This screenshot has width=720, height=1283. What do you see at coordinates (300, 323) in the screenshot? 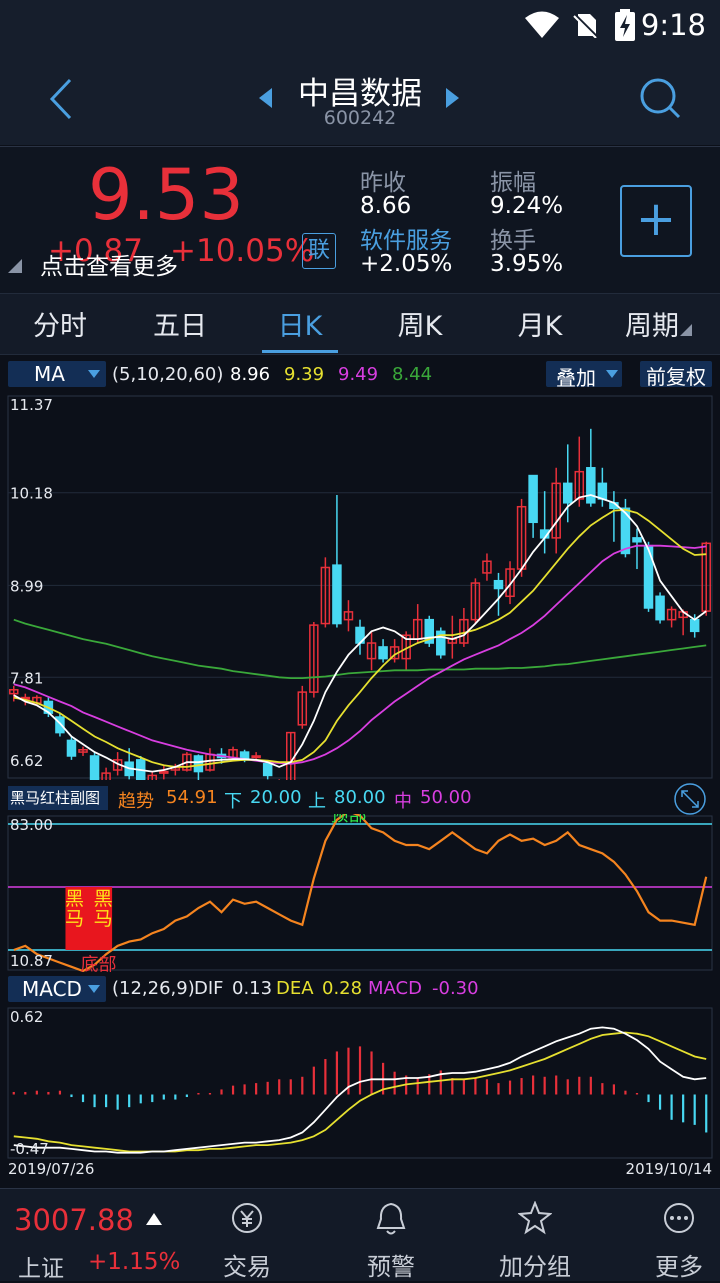
I see `tab-daily-k: 日K` at bounding box center [300, 323].